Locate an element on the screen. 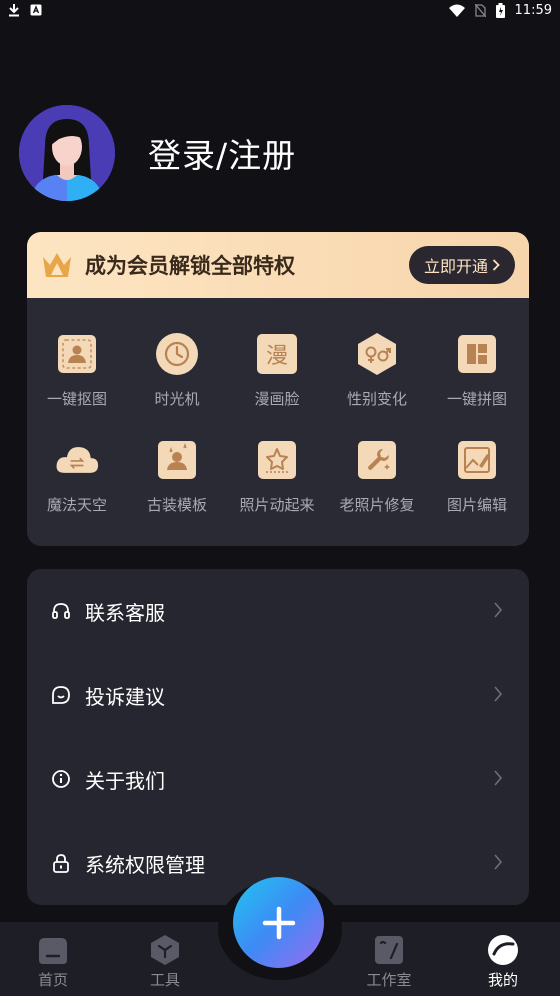 The image size is (560, 996). tab-profile: 我的 is located at coordinates (503, 959).